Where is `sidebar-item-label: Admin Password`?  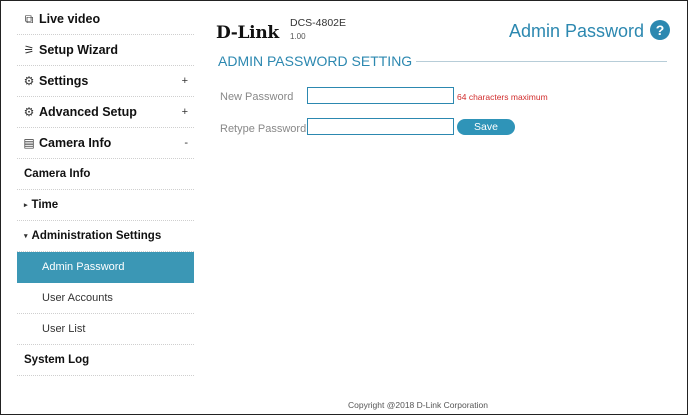 sidebar-item-label: Admin Password is located at coordinates (83, 267).